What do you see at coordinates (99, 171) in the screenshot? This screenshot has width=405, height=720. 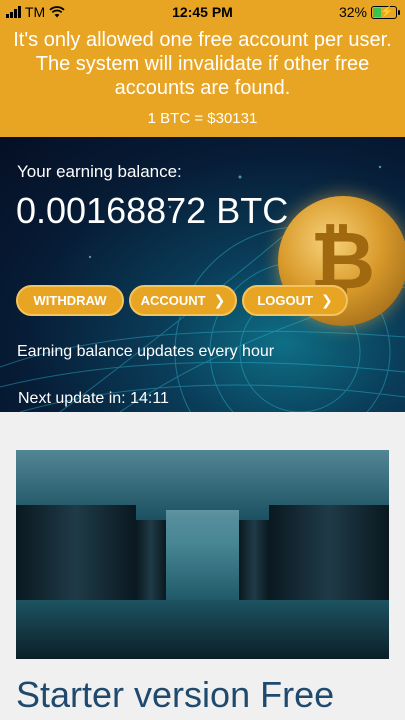 I see `balance-label: Your earning balance:` at bounding box center [99, 171].